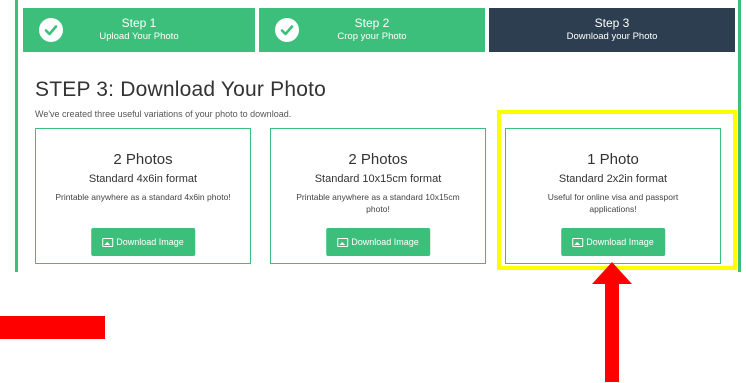  What do you see at coordinates (372, 36) in the screenshot?
I see `step-2-label: Crop your Photo` at bounding box center [372, 36].